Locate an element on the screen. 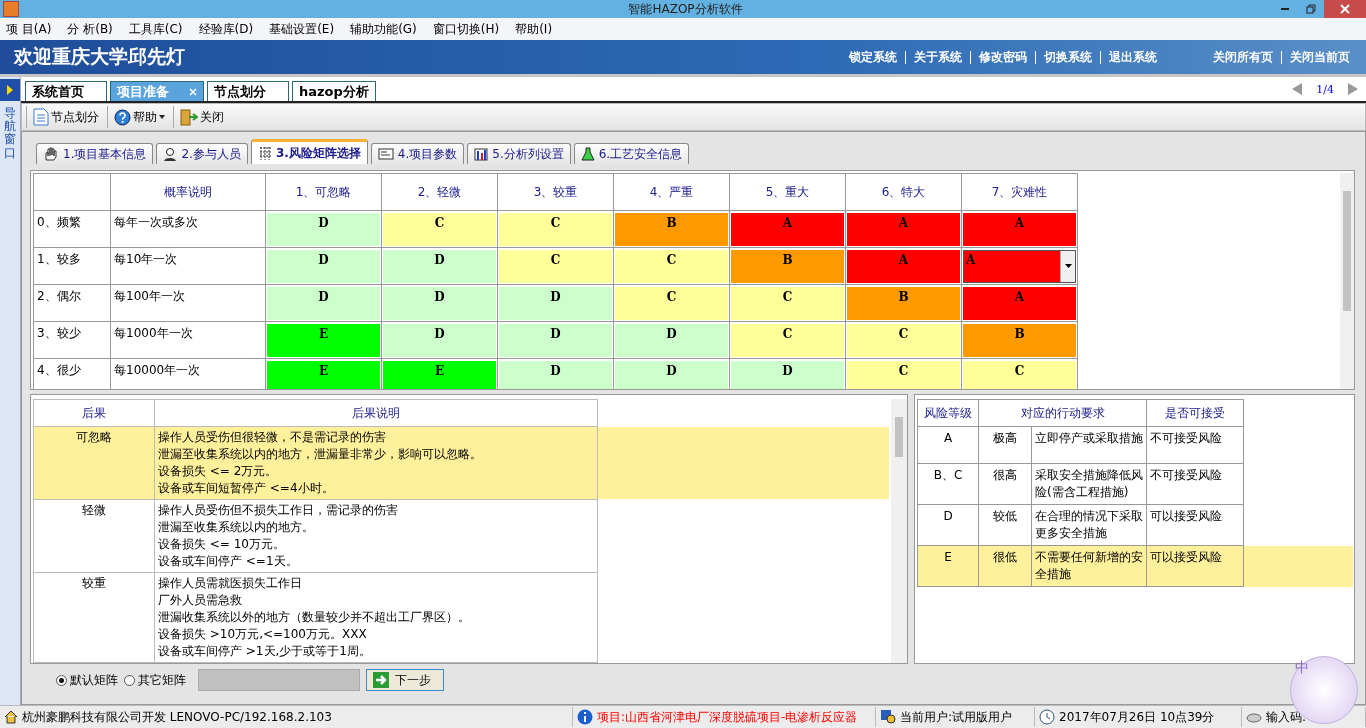  column-header: 风险等级 is located at coordinates (948, 413).